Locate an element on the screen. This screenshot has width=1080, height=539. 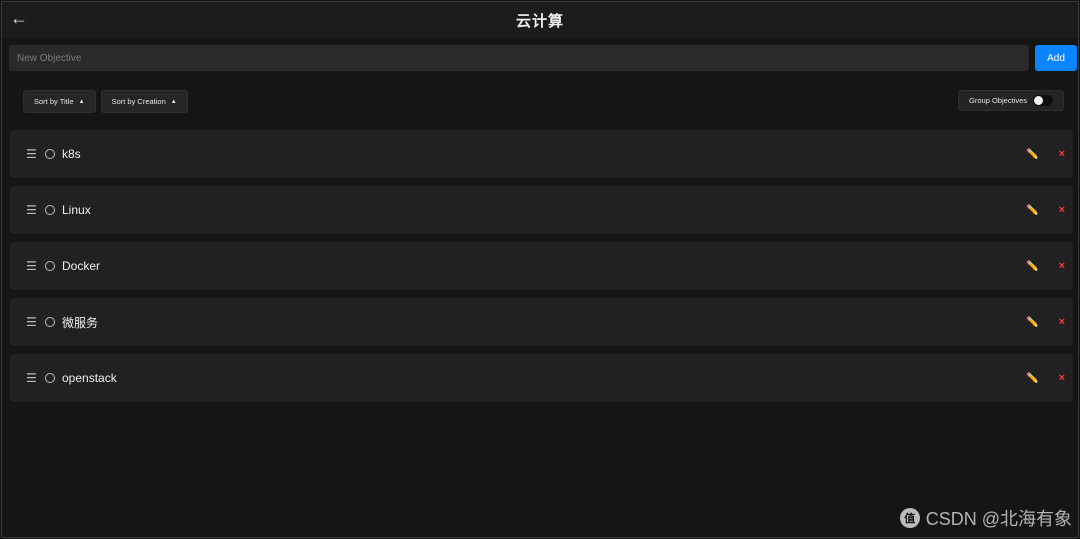
group-objectives-label: Group Objectives is located at coordinates (998, 100).